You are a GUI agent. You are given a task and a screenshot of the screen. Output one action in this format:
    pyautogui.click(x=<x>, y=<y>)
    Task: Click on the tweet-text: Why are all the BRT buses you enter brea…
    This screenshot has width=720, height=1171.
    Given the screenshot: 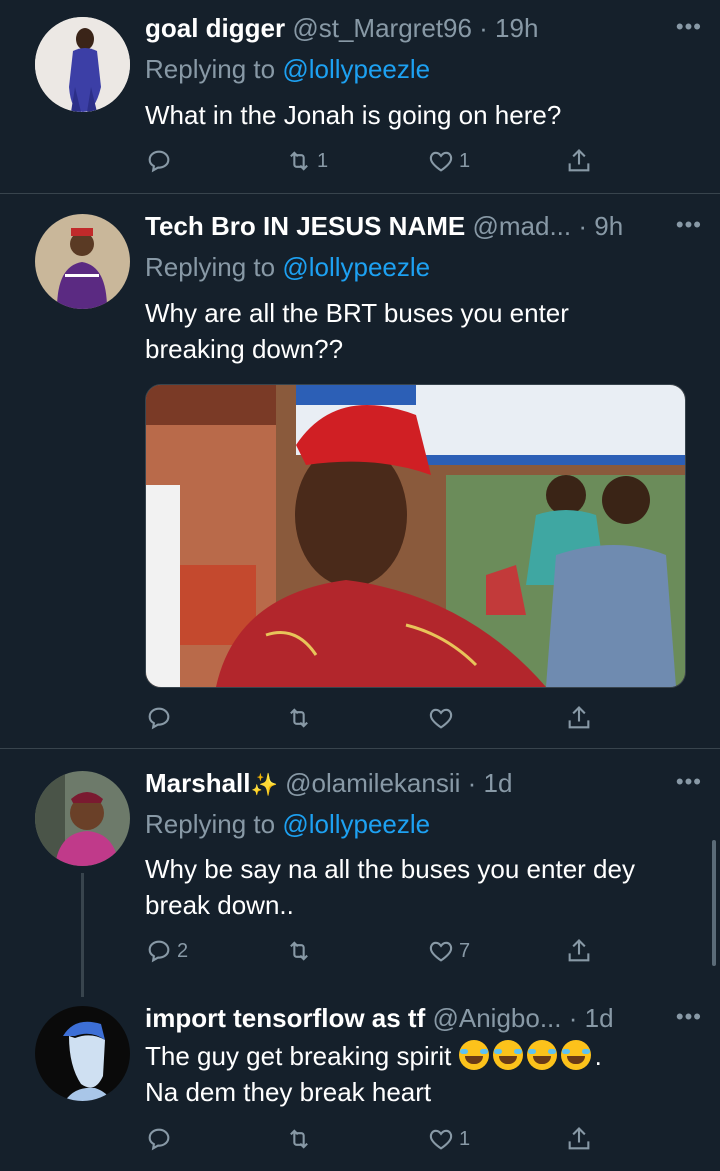 What is the action you would take?
    pyautogui.click(x=412, y=331)
    